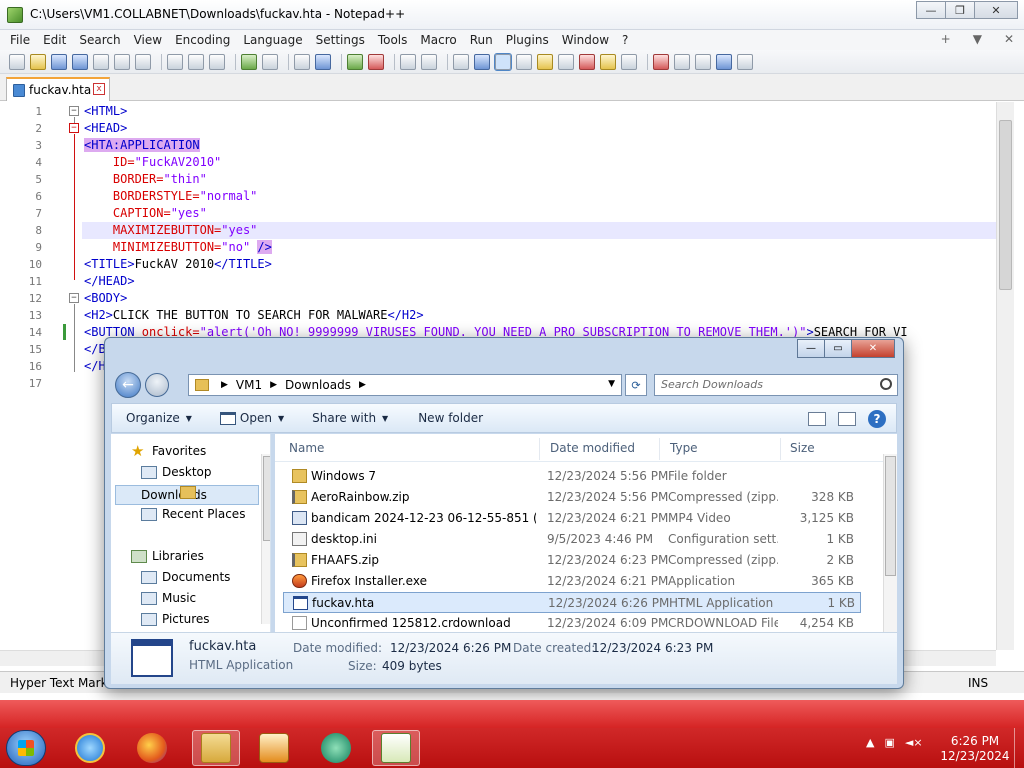  Describe the element at coordinates (376, 61) in the screenshot. I see `zoom-out-icon` at that location.